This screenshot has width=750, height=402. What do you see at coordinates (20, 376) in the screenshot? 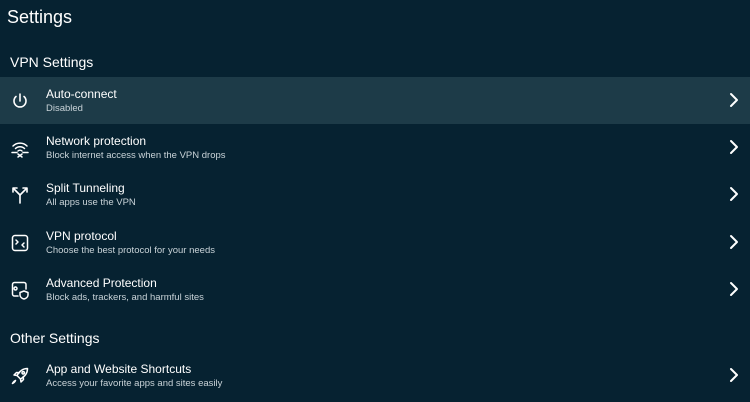
I see `rocket-icon` at bounding box center [20, 376].